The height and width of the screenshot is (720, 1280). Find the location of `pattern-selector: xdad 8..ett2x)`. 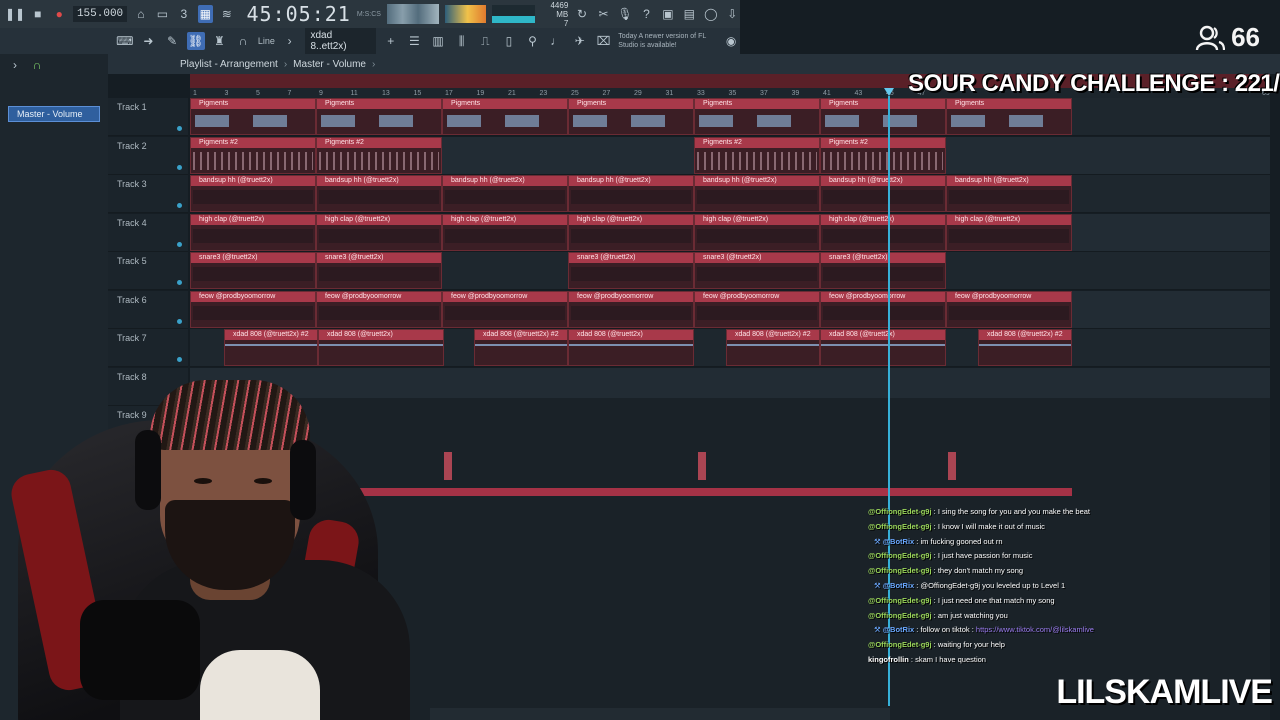

pattern-selector: xdad 8..ett2x) is located at coordinates (340, 41).